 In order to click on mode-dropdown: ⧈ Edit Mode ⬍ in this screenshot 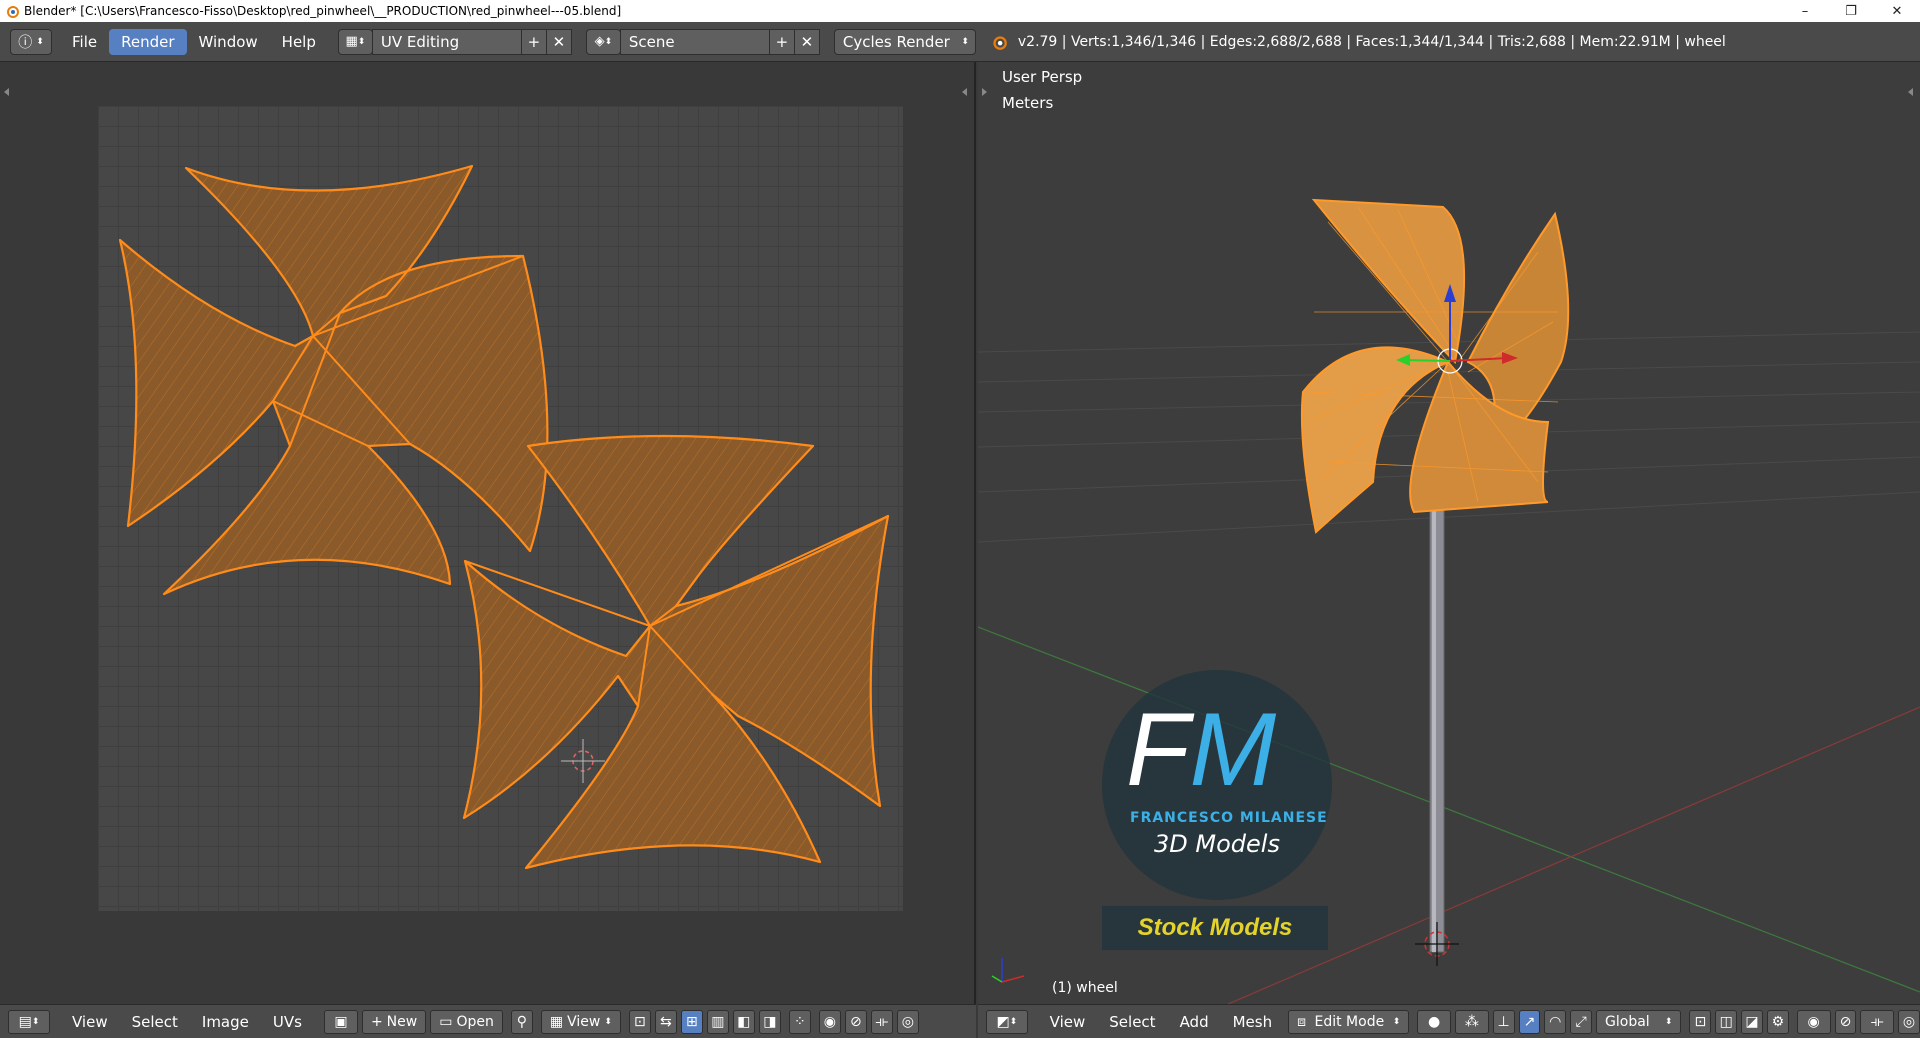, I will do `click(1349, 1021)`.